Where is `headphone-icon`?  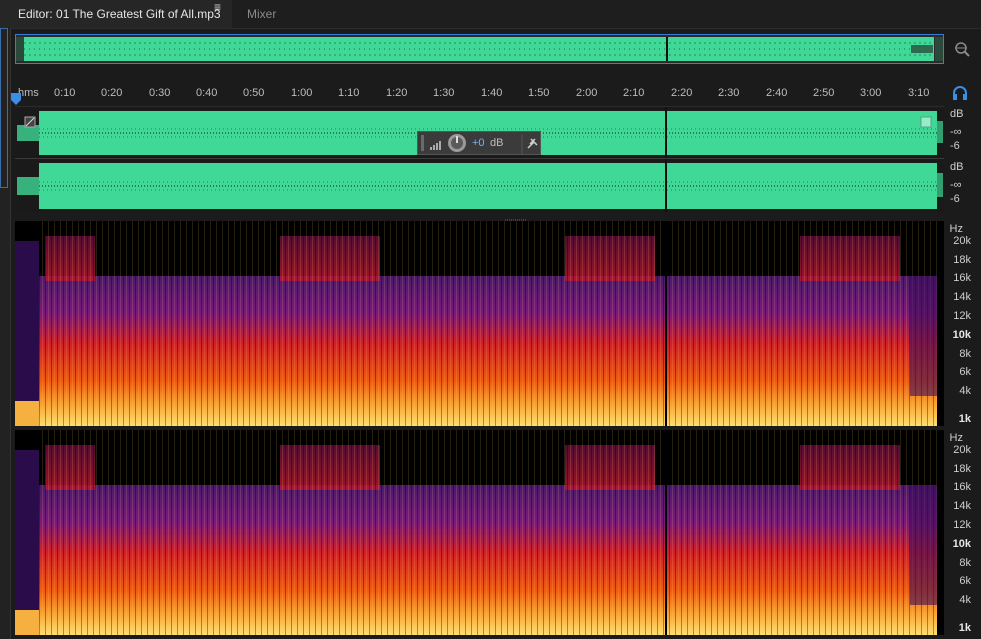
headphone-icon is located at coordinates (960, 93).